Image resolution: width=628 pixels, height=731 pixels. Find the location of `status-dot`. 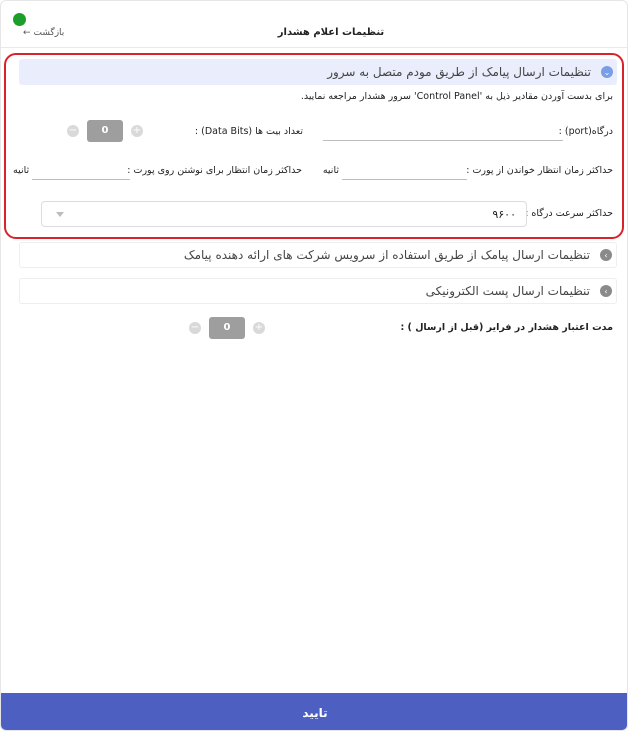

status-dot is located at coordinates (19, 19).